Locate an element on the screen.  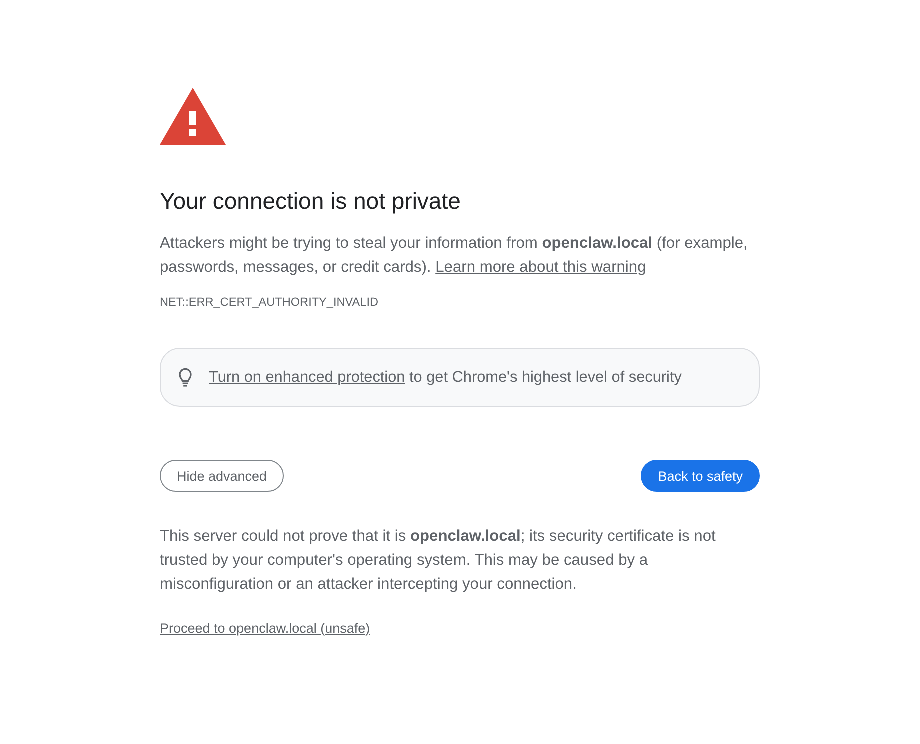
protection-text: Turn on enhanced protection to get Chrome's highest level of security is located at coordinates (445, 378).